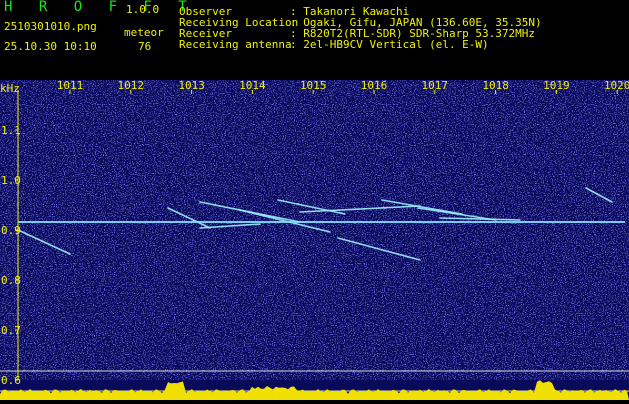 This screenshot has width=629, height=404. I want to click on app-version: 1.0.0, so click(143, 9).